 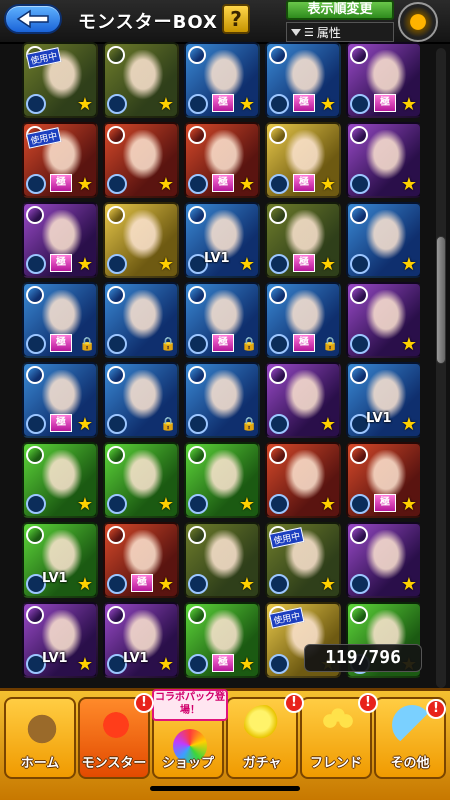 I want to click on monster-tile: 使用中極 ★, so click(x=60, y=160).